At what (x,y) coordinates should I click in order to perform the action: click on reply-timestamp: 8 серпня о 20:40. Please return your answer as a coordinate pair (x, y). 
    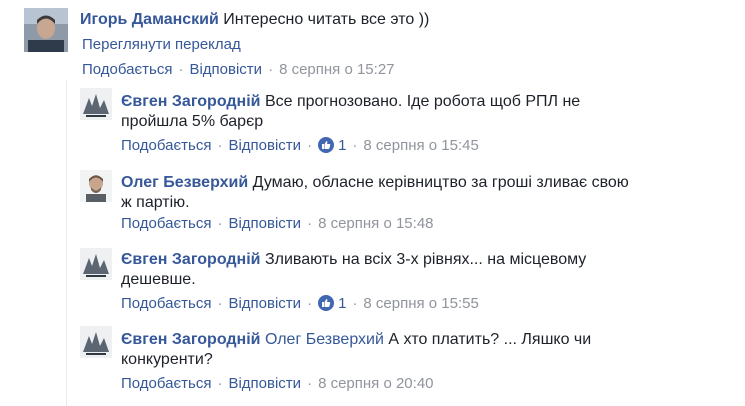
    Looking at the image, I should click on (375, 383).